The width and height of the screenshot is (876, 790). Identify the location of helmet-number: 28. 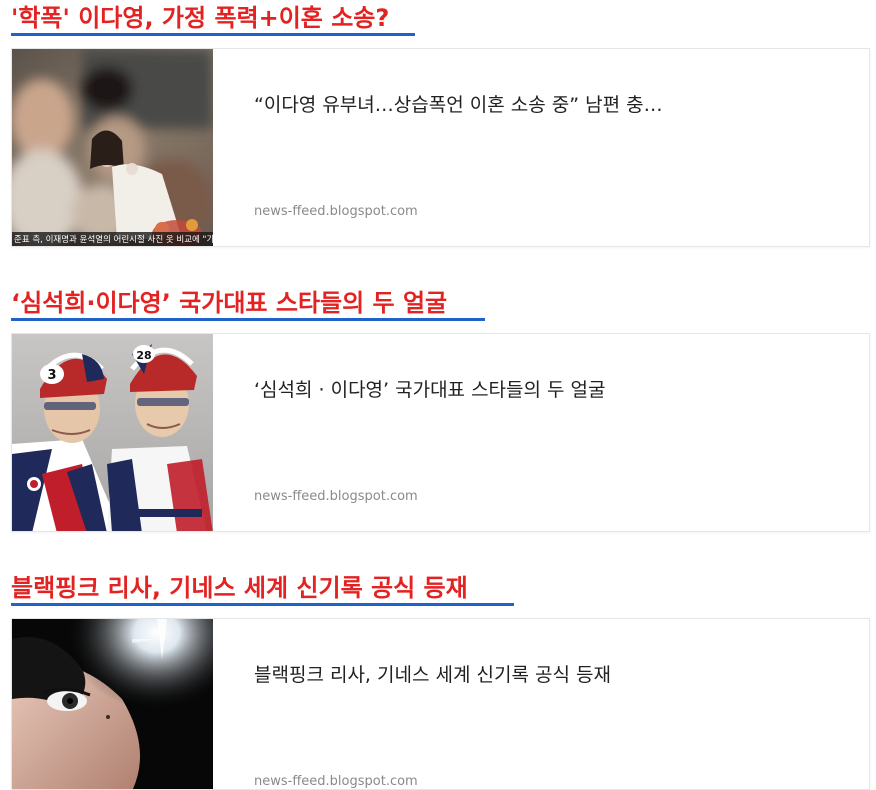
(143, 355).